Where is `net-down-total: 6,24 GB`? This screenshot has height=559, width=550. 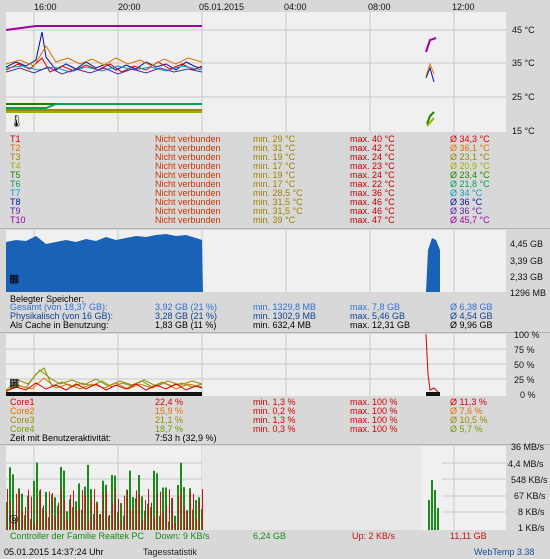
net-down-total: 6,24 GB is located at coordinates (270, 536).